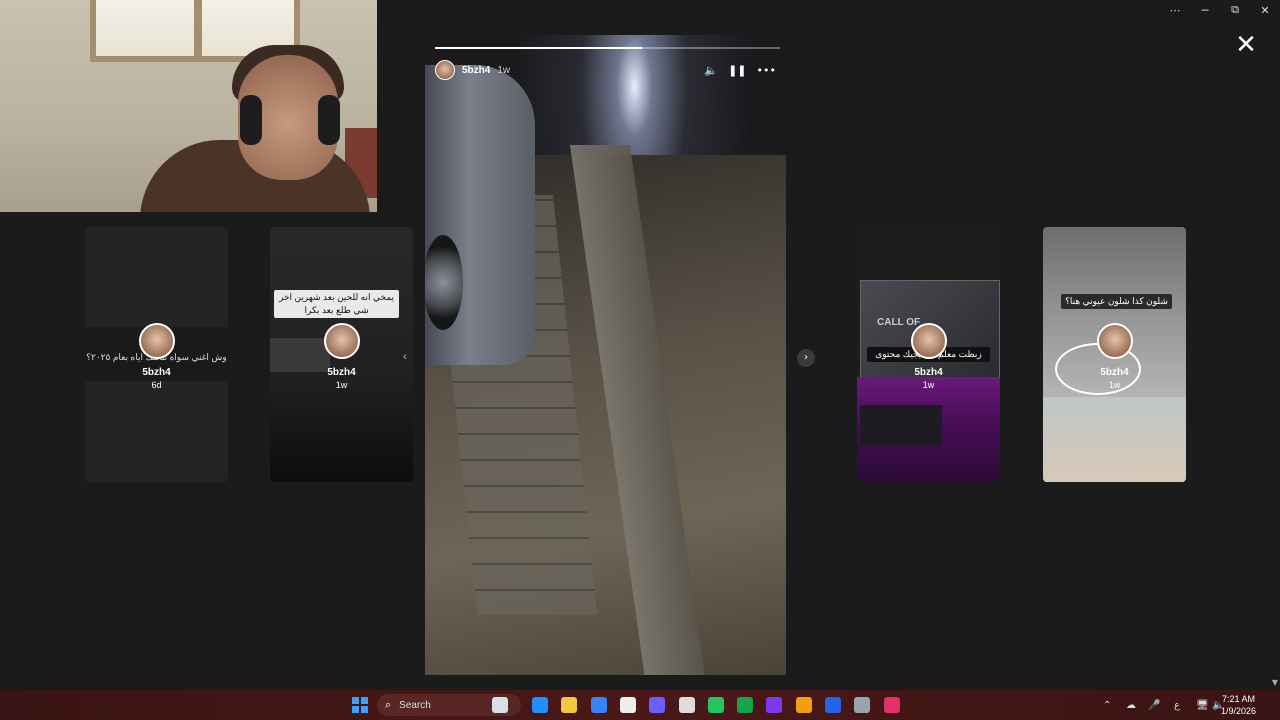 Image resolution: width=1280 pixels, height=720 pixels. I want to click on windows-start-icon, so click(360, 705).